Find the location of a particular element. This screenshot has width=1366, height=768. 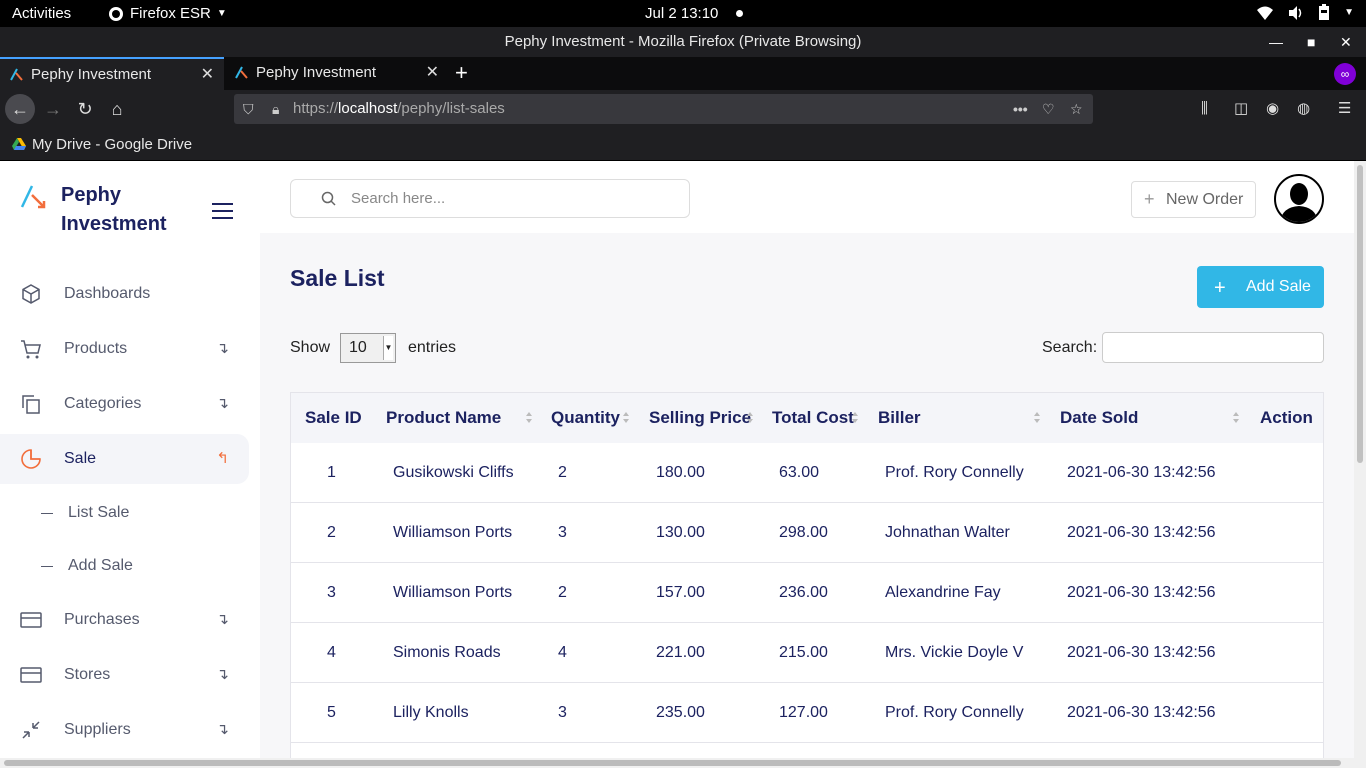

column-product-name: Product Name is located at coordinates (443, 418).